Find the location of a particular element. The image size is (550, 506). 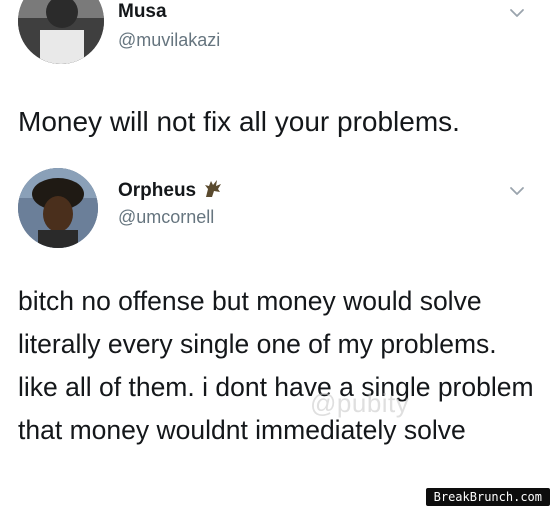

watermark: @pubity is located at coordinates (360, 403).